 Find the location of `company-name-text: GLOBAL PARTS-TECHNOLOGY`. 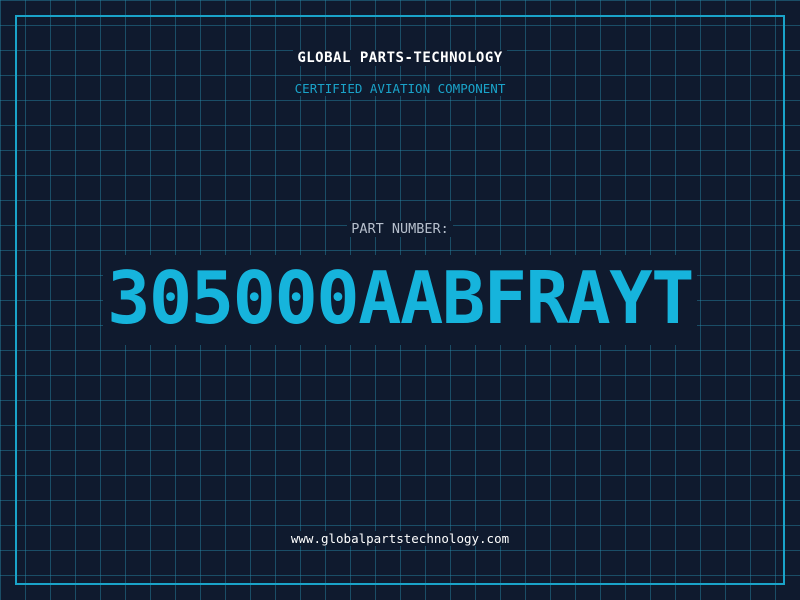

company-name-text: GLOBAL PARTS-TECHNOLOGY is located at coordinates (400, 58).